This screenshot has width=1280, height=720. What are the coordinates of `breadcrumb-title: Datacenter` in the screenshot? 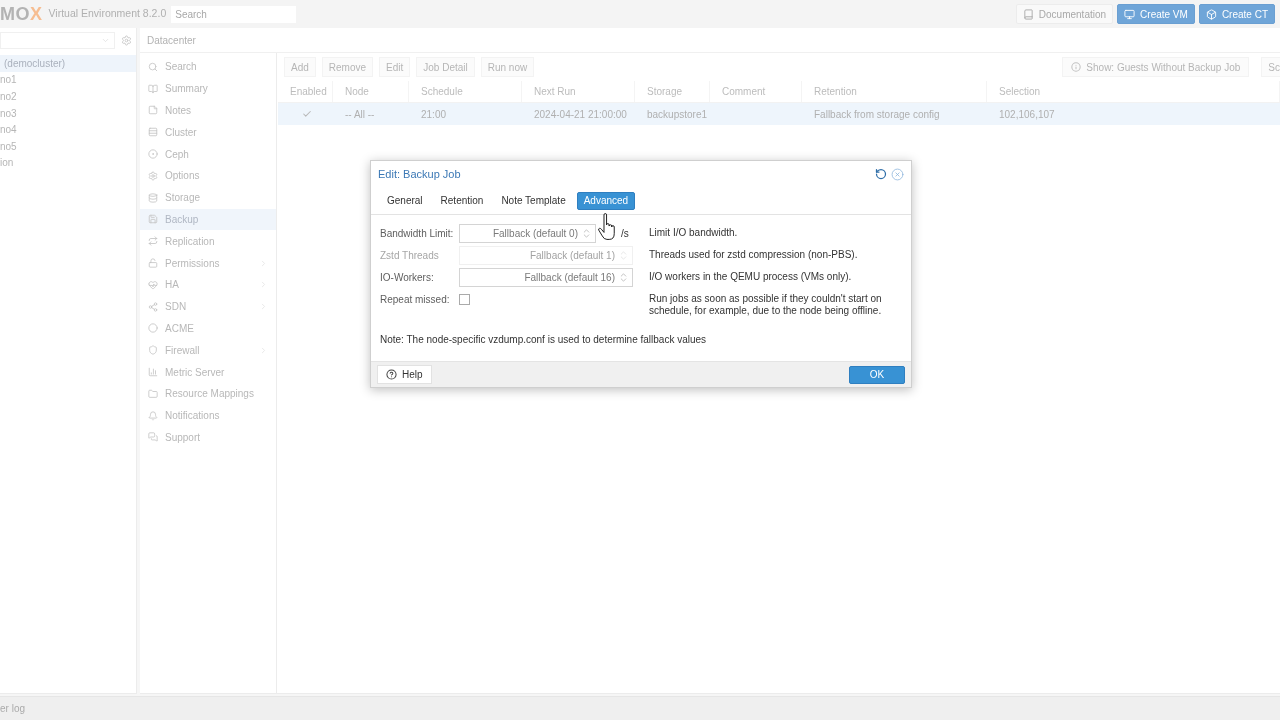 It's located at (171, 40).